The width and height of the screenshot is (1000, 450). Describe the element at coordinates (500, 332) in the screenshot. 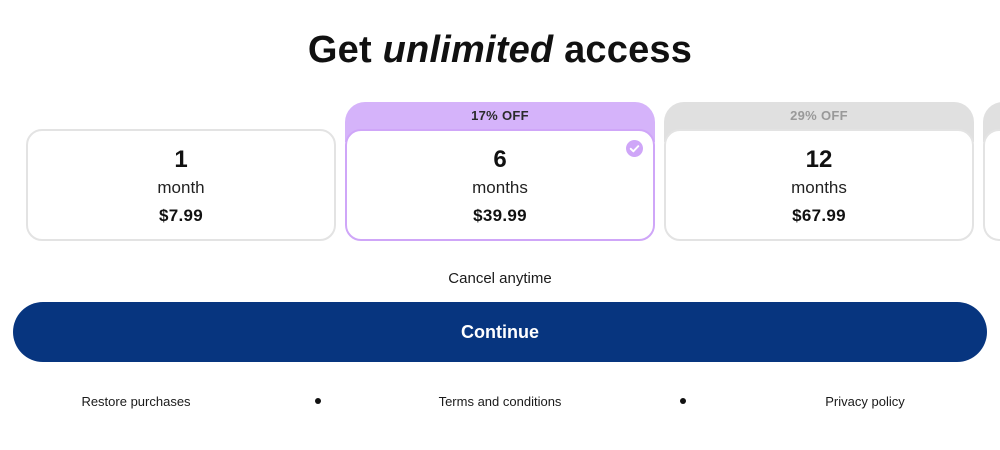

I see `continue-button: Continue` at that location.